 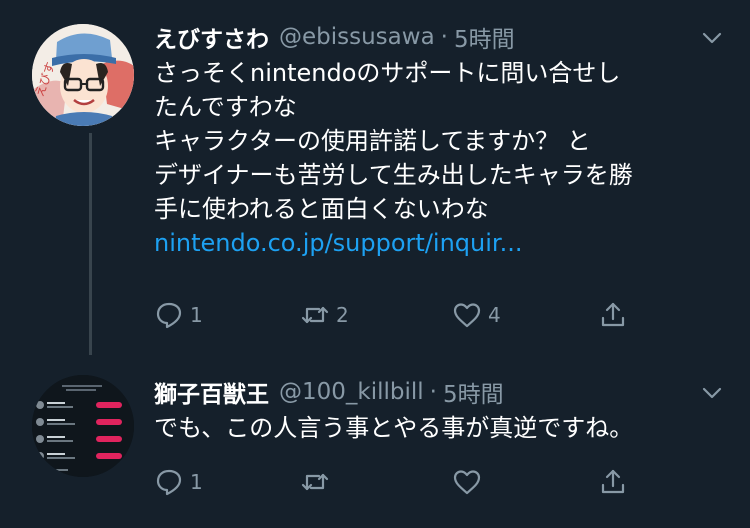 I want to click on tweet-actions: 1 2 4, so click(x=394, y=320).